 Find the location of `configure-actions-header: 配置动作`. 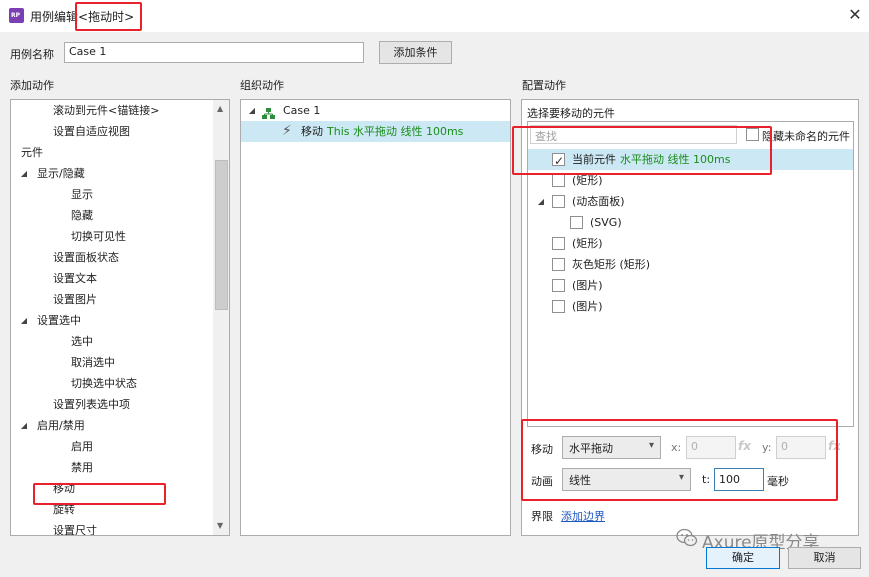

configure-actions-header: 配置动作 is located at coordinates (544, 85).